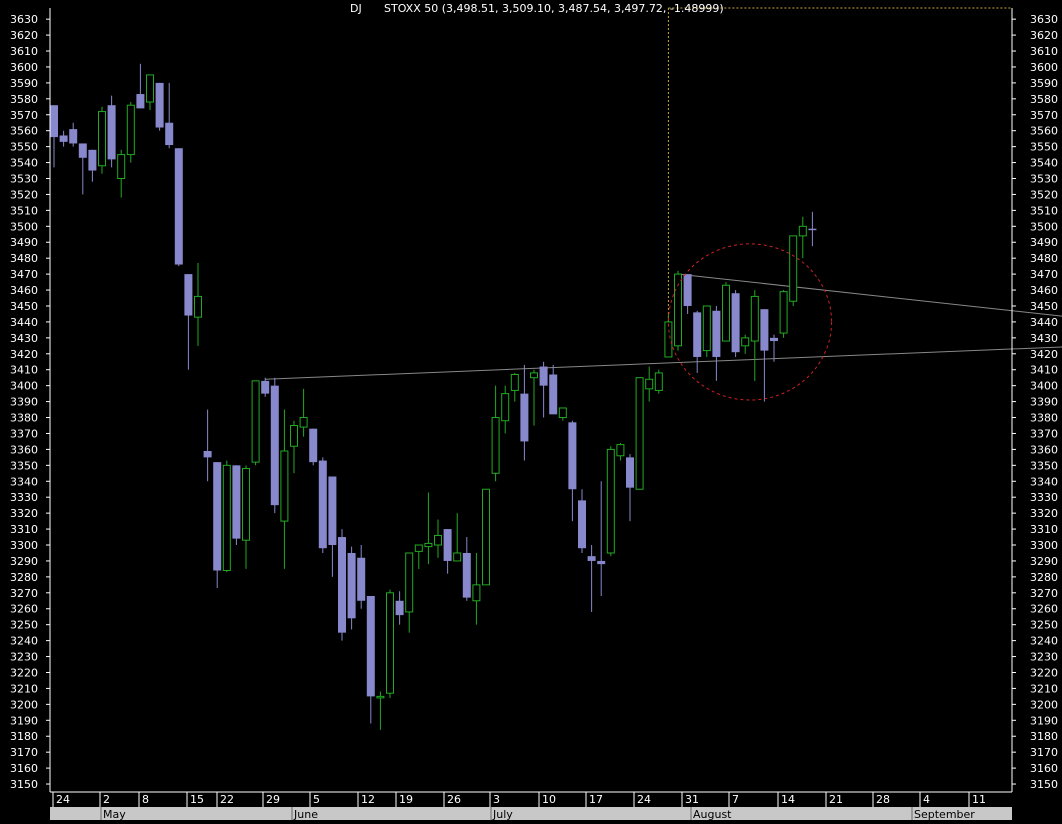  Describe the element at coordinates (1044, 179) in the screenshot. I see `y-tick-label-right: 3530` at that location.